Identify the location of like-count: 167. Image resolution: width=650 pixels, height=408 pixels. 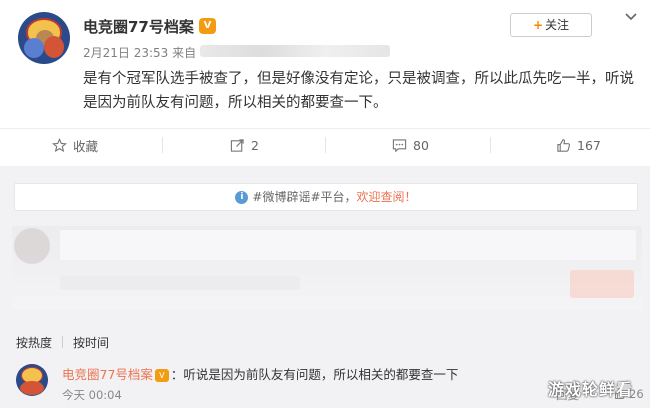
(589, 145).